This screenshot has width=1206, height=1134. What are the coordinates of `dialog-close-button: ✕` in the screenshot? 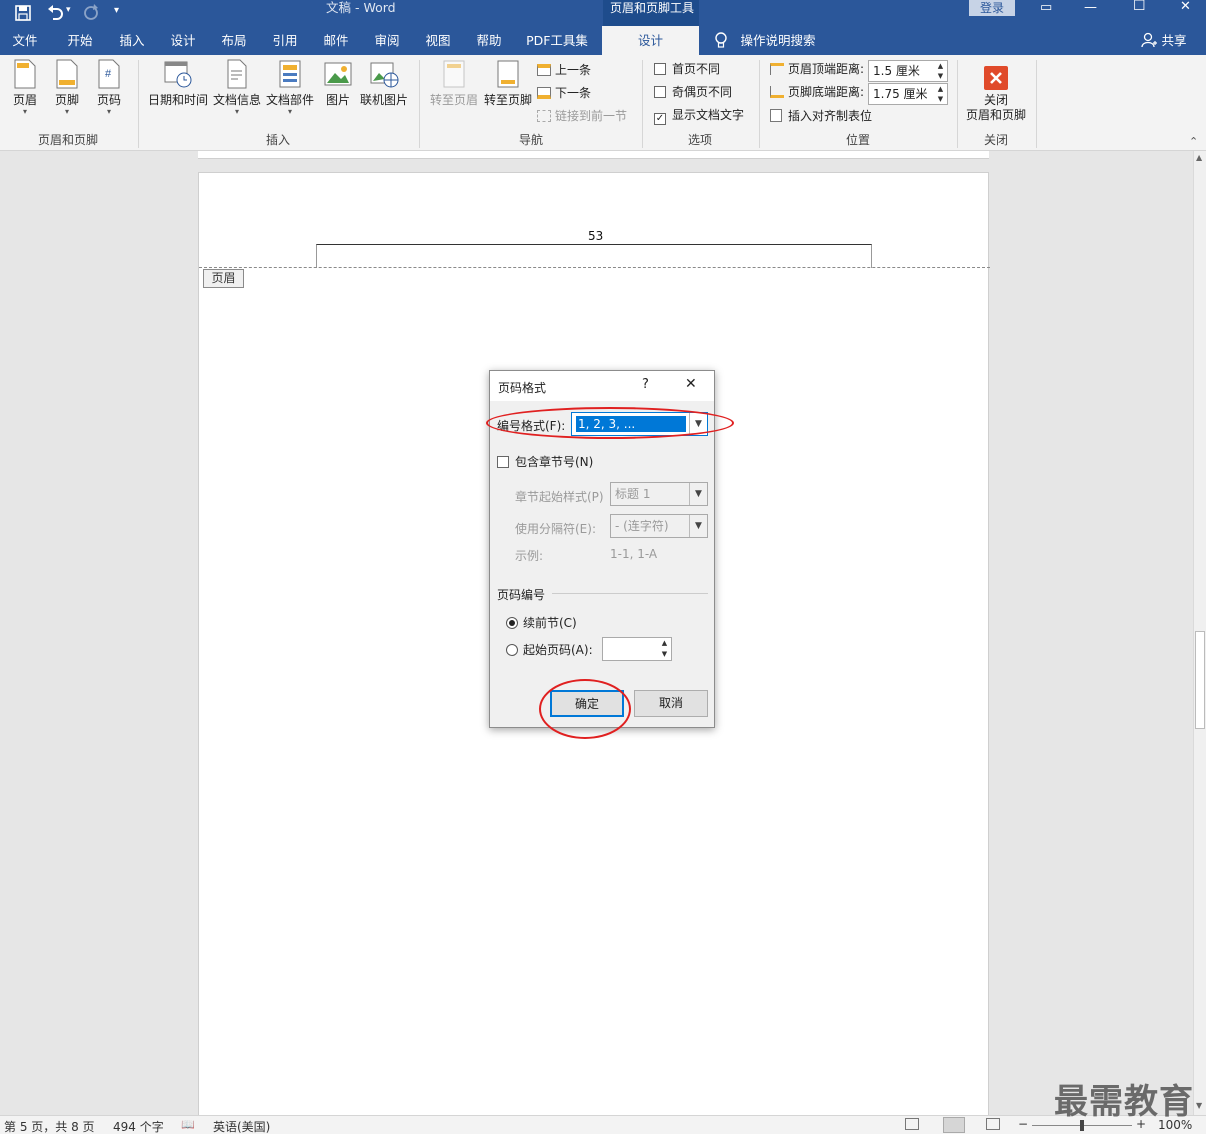 It's located at (691, 384).